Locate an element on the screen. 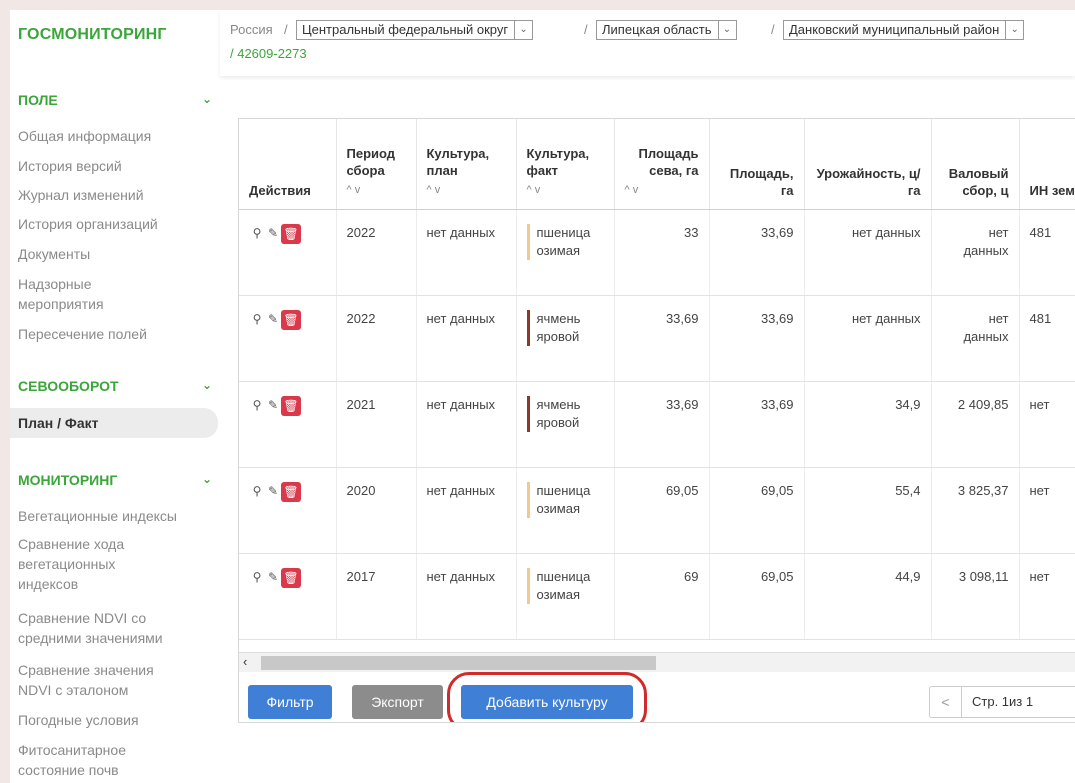 The width and height of the screenshot is (1075, 783). crop-fact-label: ячмень яровой is located at coordinates (565, 327).